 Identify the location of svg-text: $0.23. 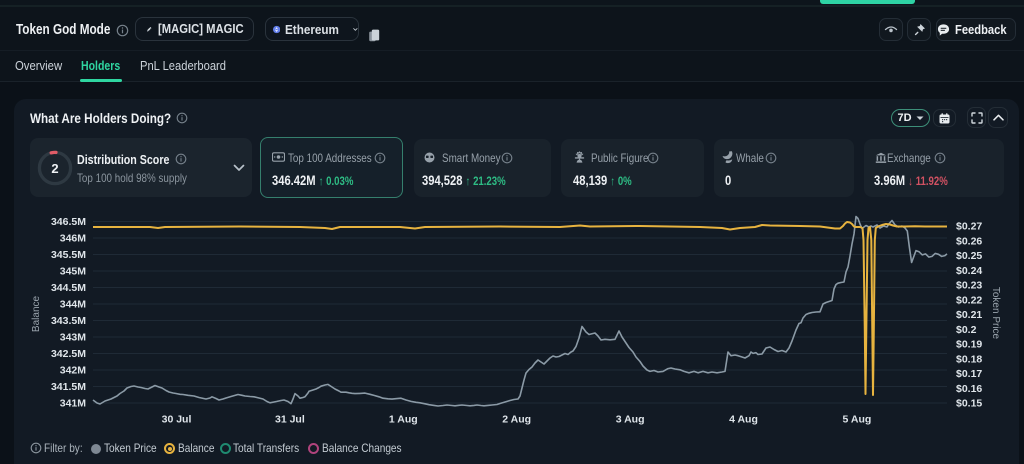
(969, 286).